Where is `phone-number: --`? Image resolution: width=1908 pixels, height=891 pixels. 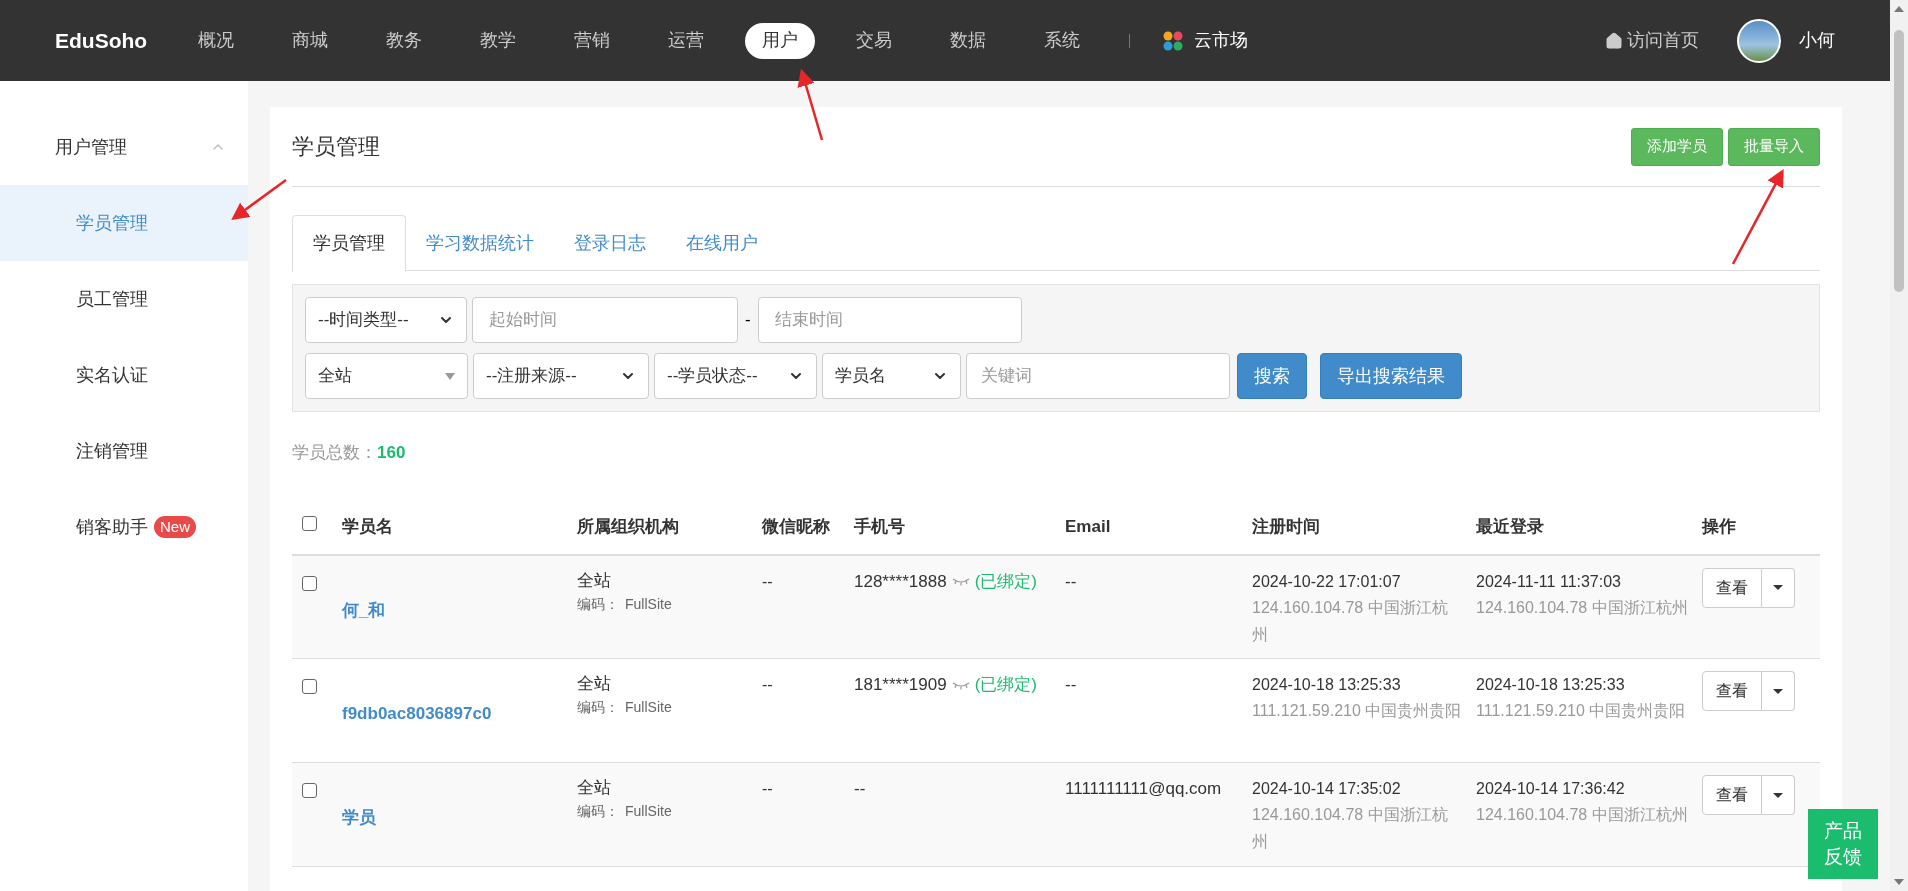
phone-number: -- is located at coordinates (860, 788).